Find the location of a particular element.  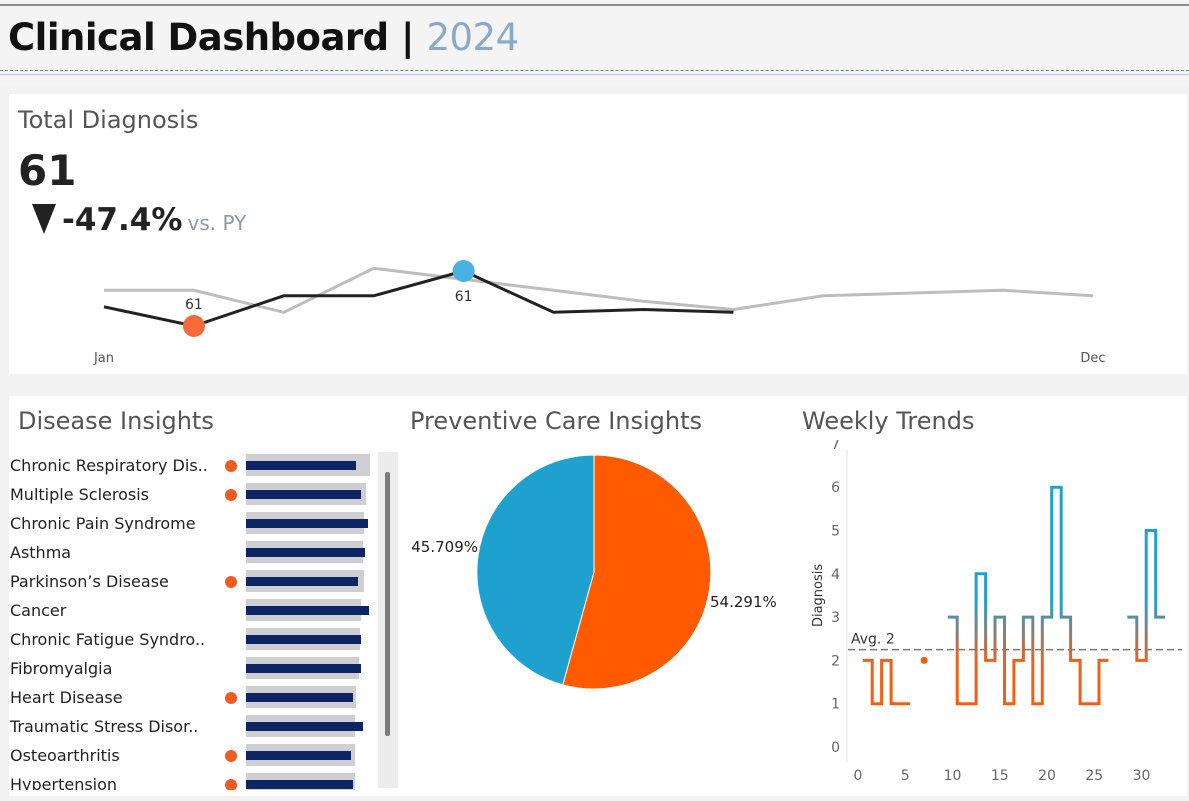

disease-row: Chronic Pain Syndrome is located at coordinates (200, 524).